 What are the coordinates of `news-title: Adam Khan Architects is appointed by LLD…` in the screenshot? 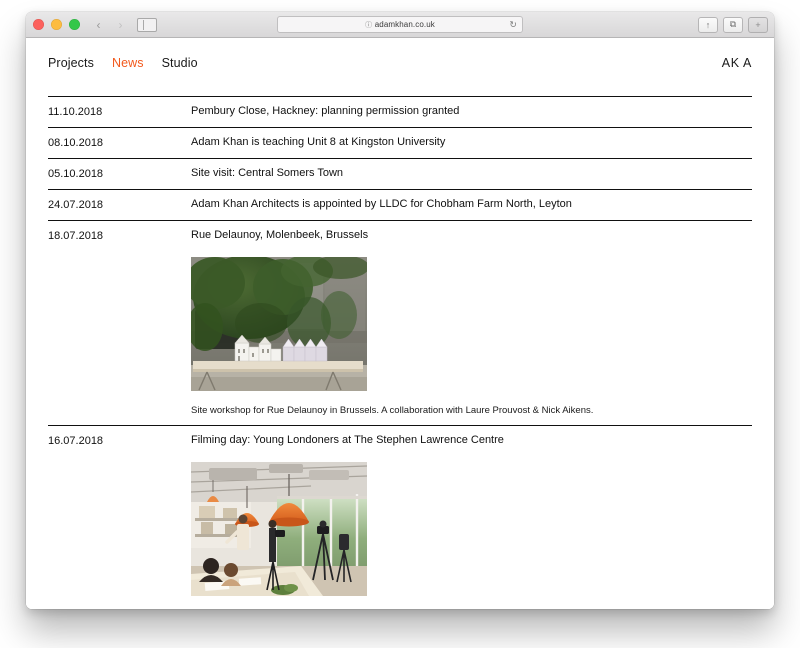 It's located at (471, 204).